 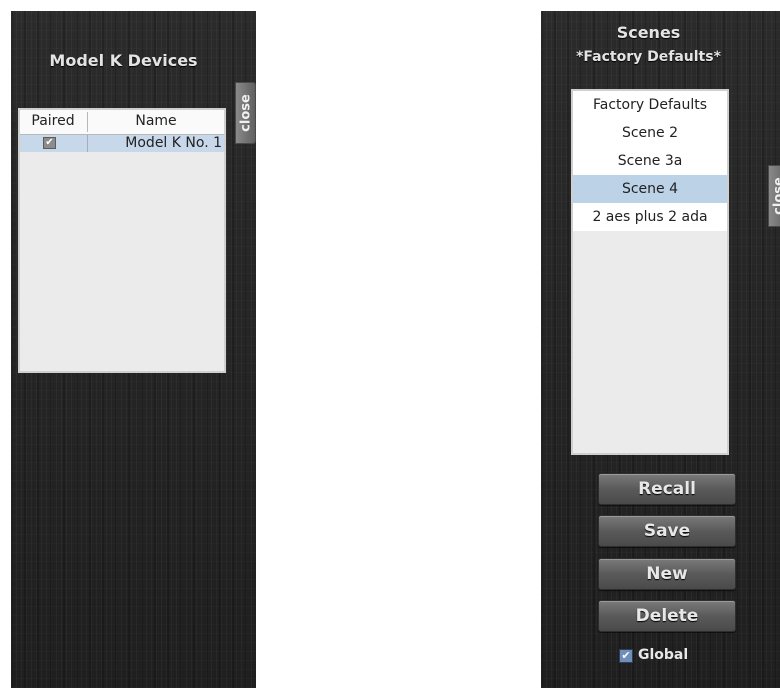 What do you see at coordinates (650, 133) in the screenshot?
I see `scene-list-item: Scene 2` at bounding box center [650, 133].